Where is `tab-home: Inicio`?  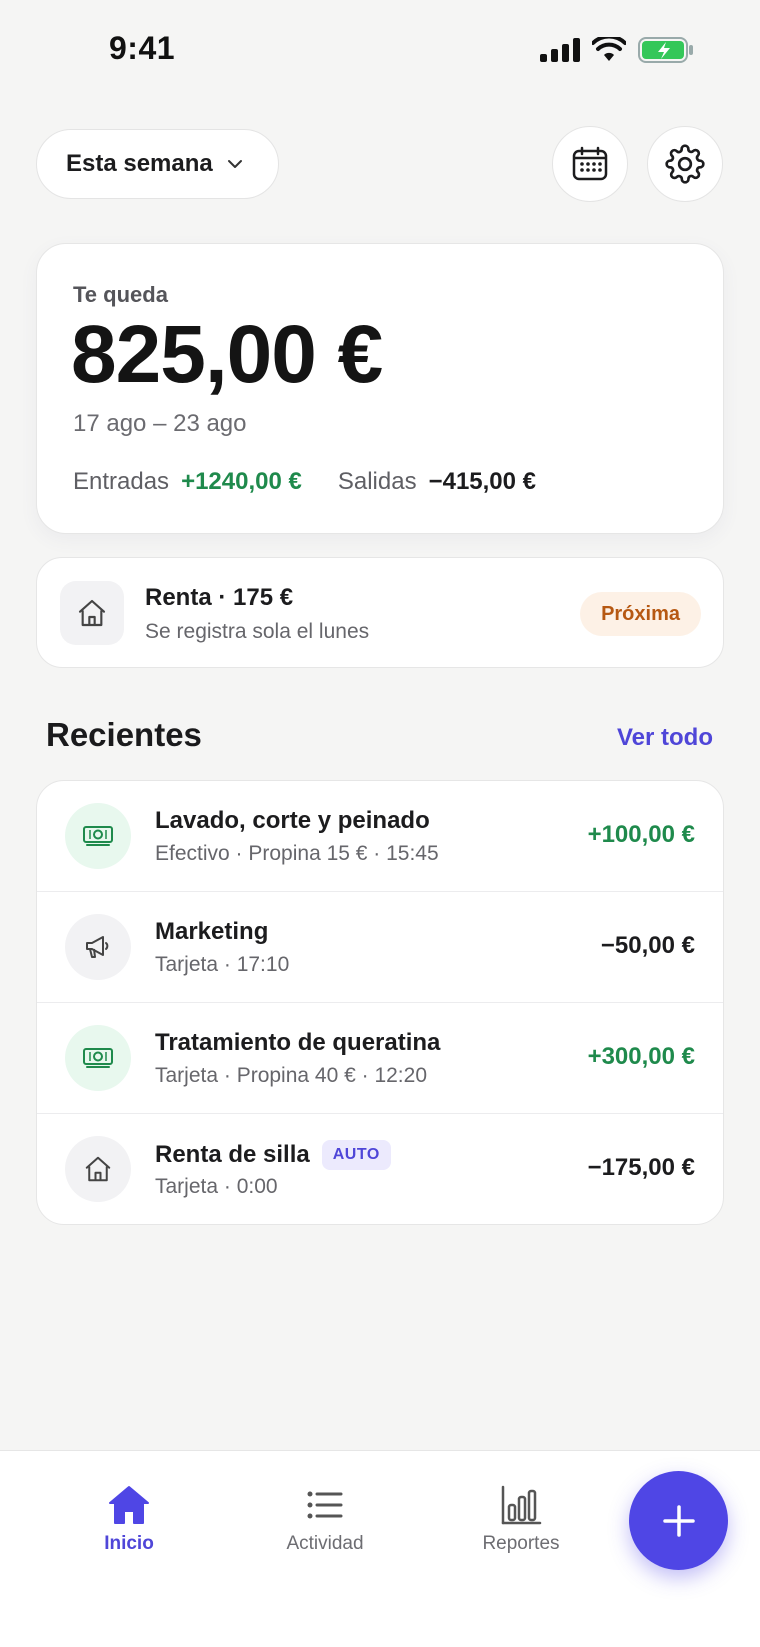 tab-home: Inicio is located at coordinates (129, 1520).